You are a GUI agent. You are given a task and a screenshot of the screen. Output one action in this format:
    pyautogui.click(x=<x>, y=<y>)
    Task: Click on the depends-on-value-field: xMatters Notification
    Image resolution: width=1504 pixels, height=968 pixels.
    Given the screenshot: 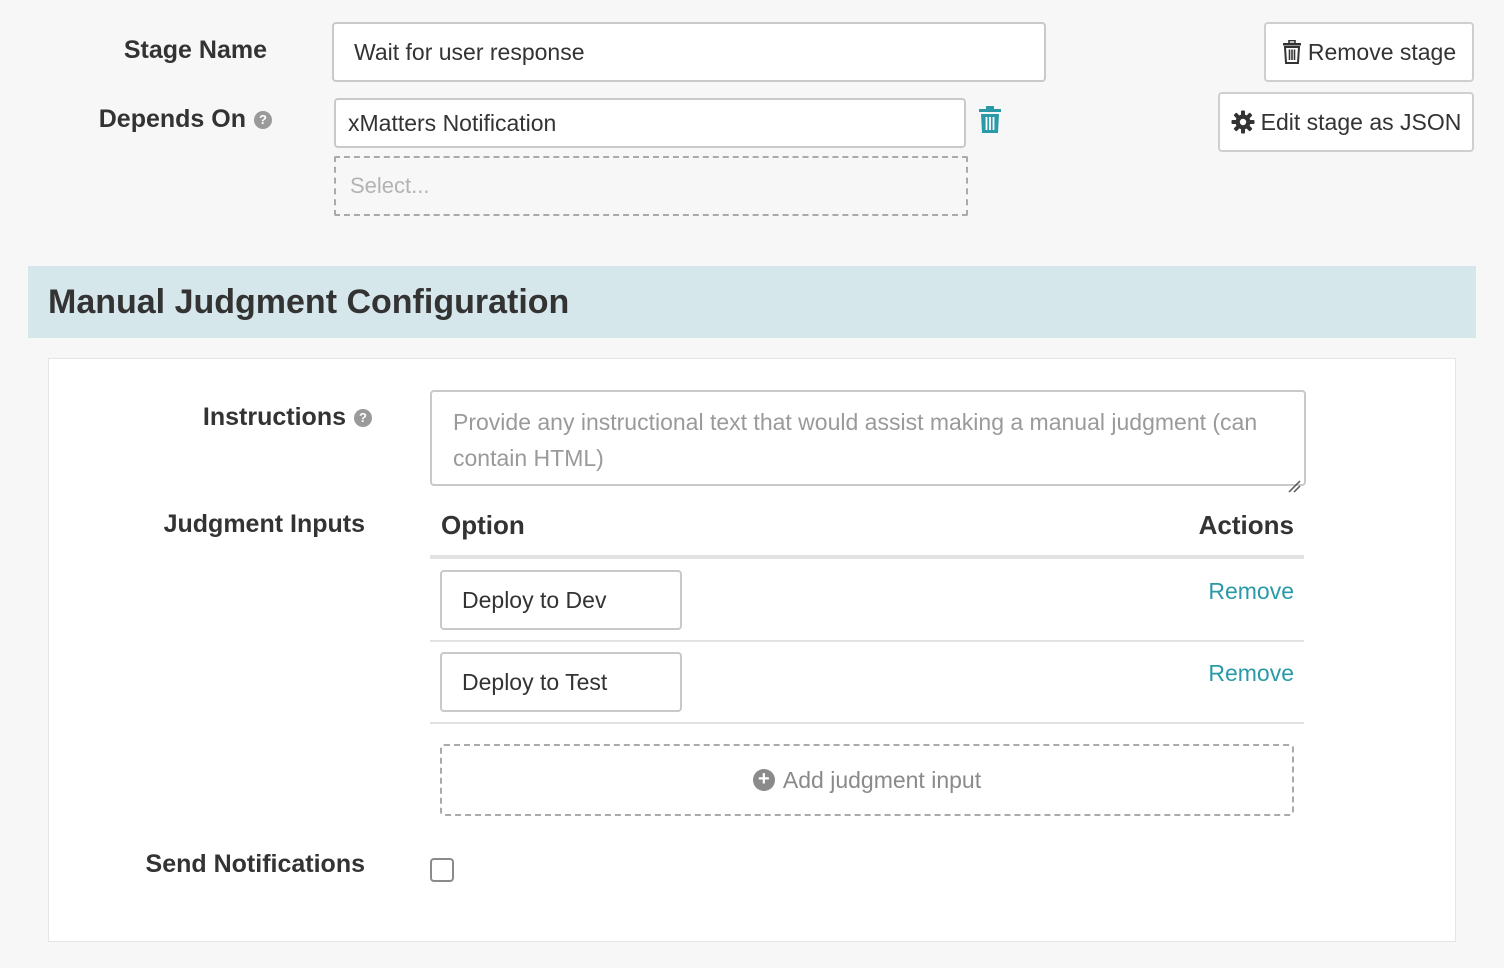 What is the action you would take?
    pyautogui.click(x=650, y=123)
    